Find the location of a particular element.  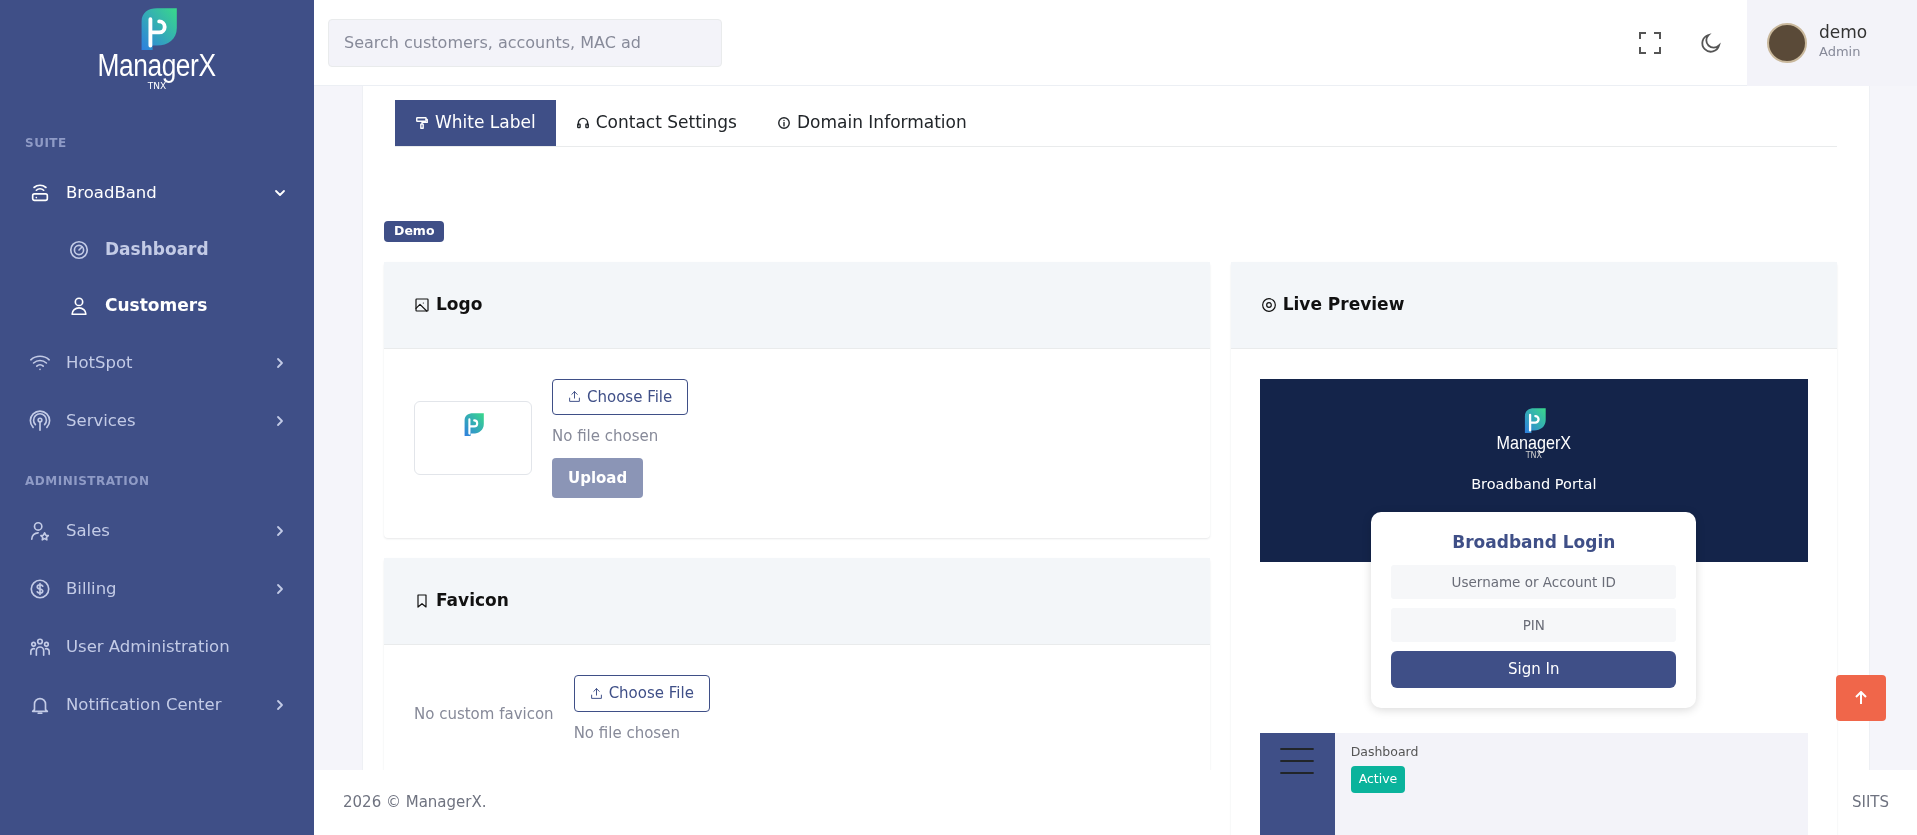

bookmark-icon is located at coordinates (422, 601).